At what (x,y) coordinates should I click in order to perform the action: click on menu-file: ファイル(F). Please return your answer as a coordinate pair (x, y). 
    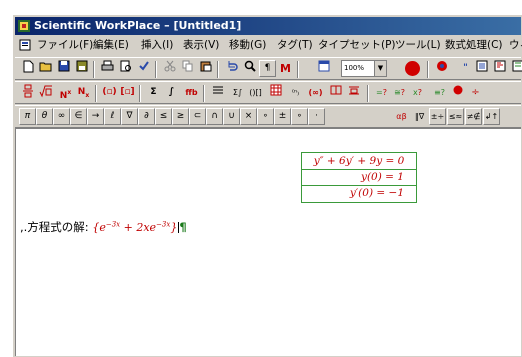
    Looking at the image, I should click on (65, 45).